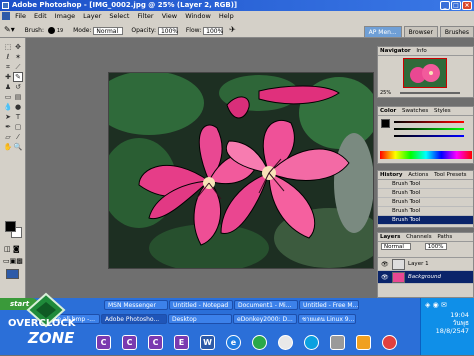  Describe the element at coordinates (8, 127) in the screenshot. I see `pen-tool-icon: ✒` at that location.